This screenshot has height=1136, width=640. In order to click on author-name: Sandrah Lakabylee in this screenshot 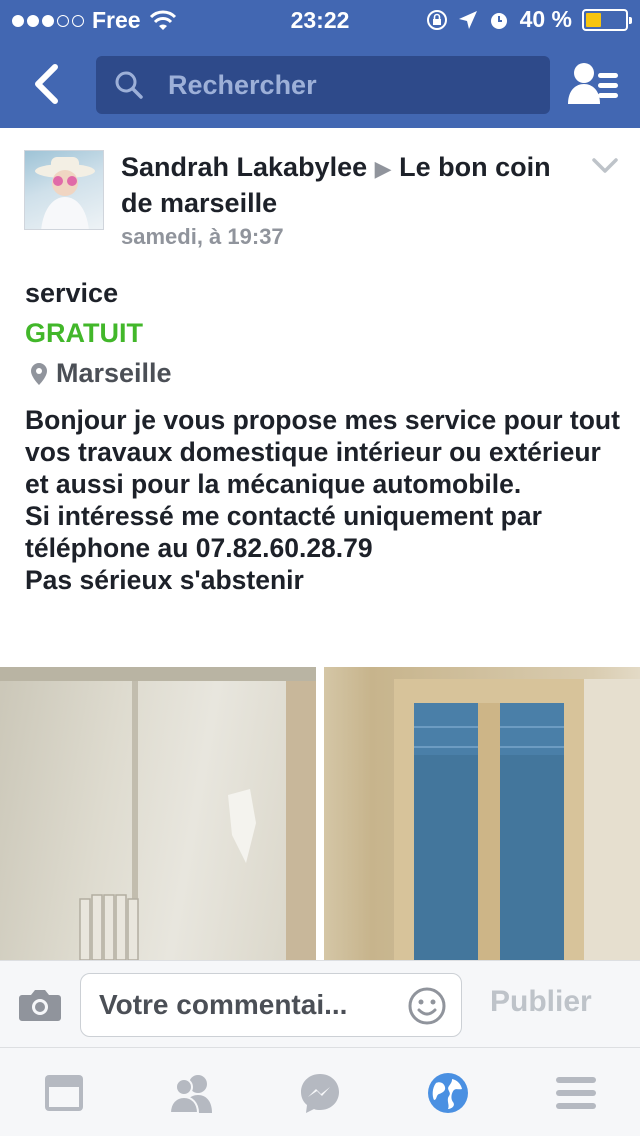, I will do `click(244, 167)`.